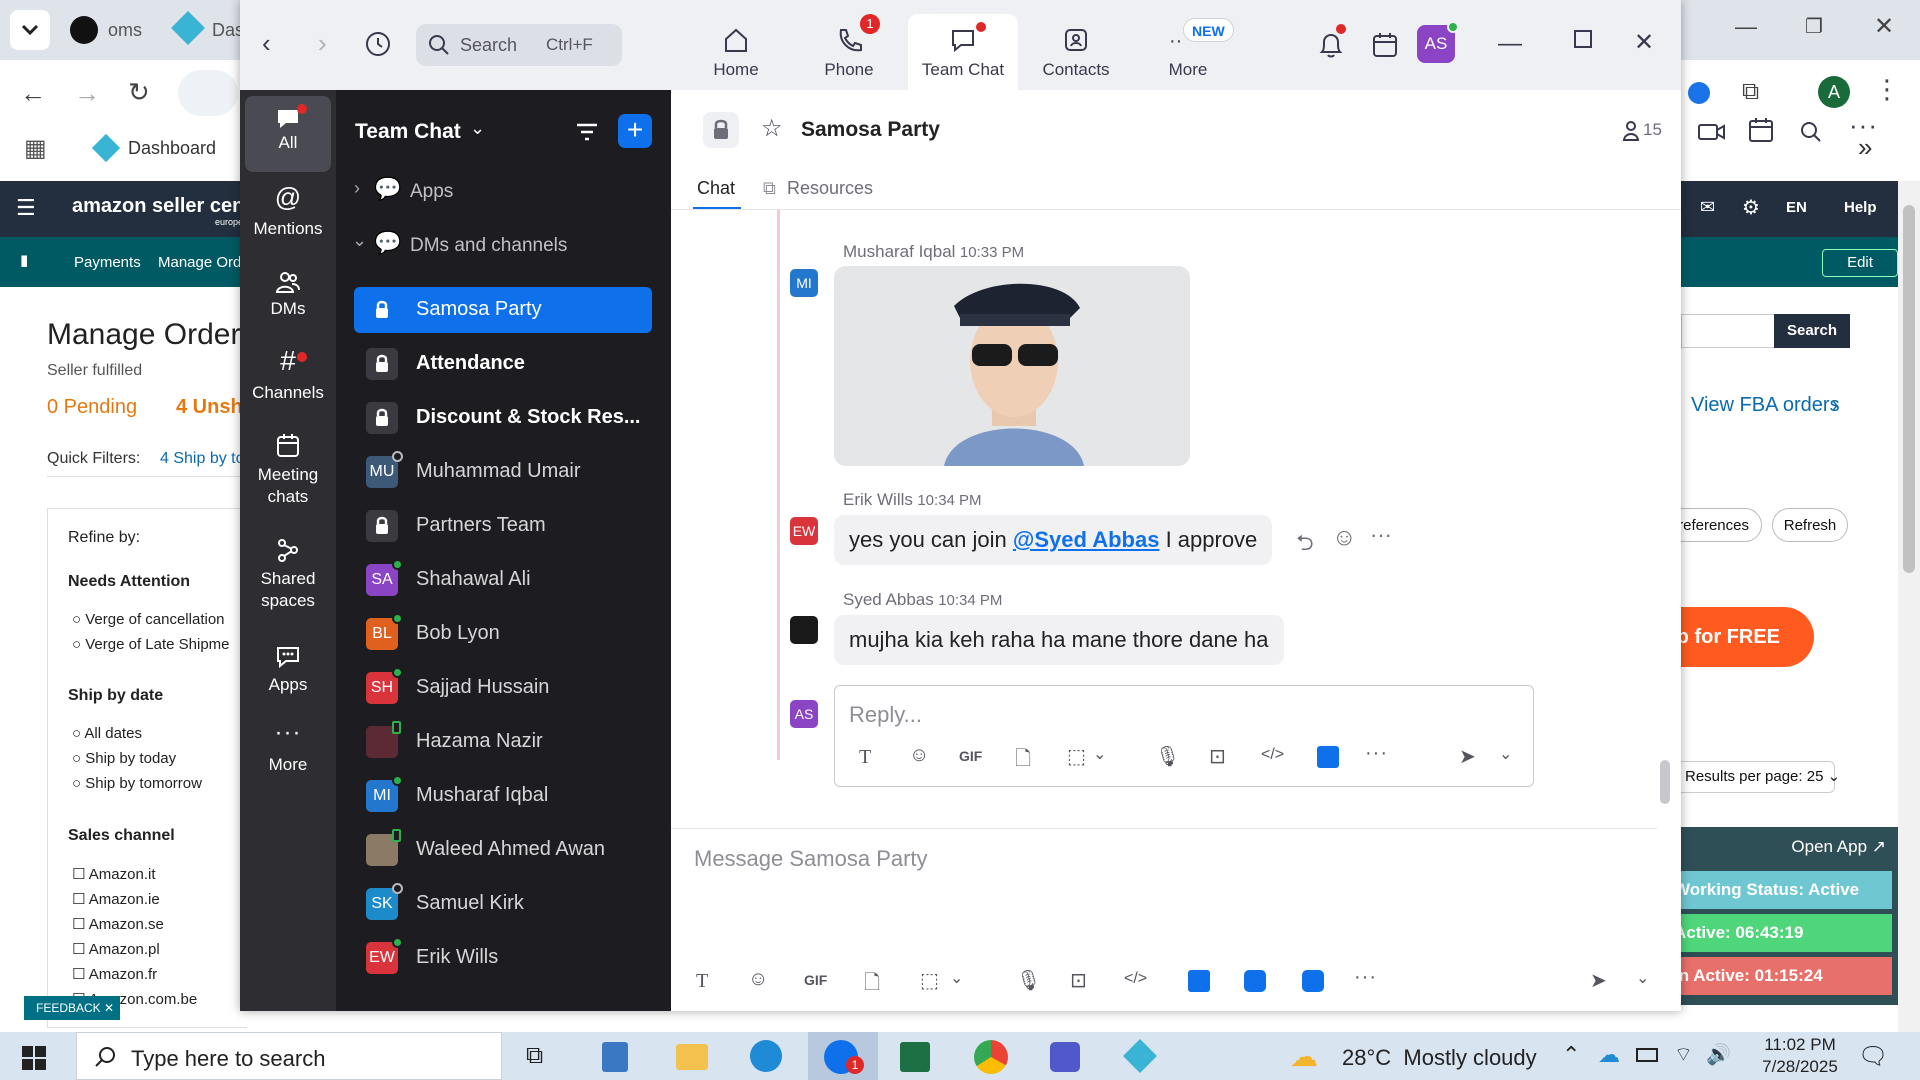 This screenshot has width=1920, height=1080. What do you see at coordinates (378, 44) in the screenshot?
I see `history-icon` at bounding box center [378, 44].